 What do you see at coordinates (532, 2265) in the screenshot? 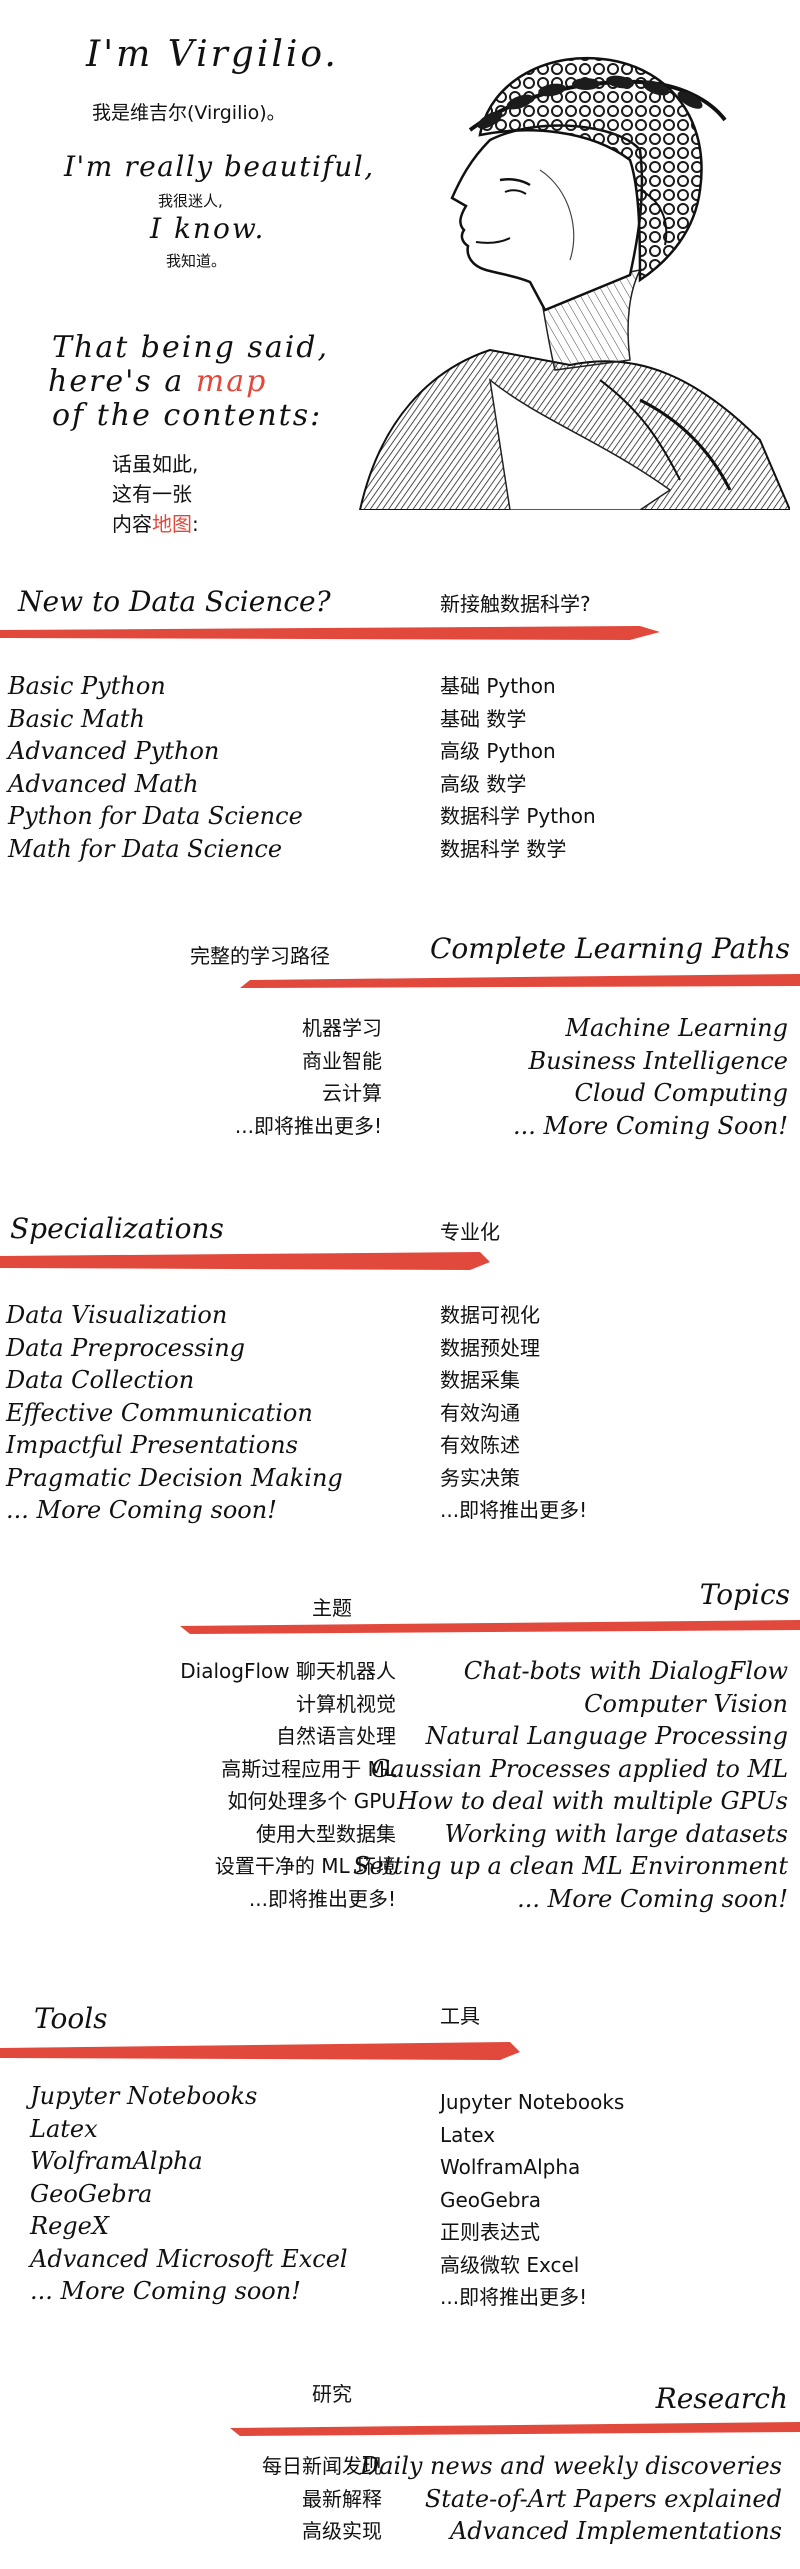
I see `list-item: 高级微软 Excel` at bounding box center [532, 2265].